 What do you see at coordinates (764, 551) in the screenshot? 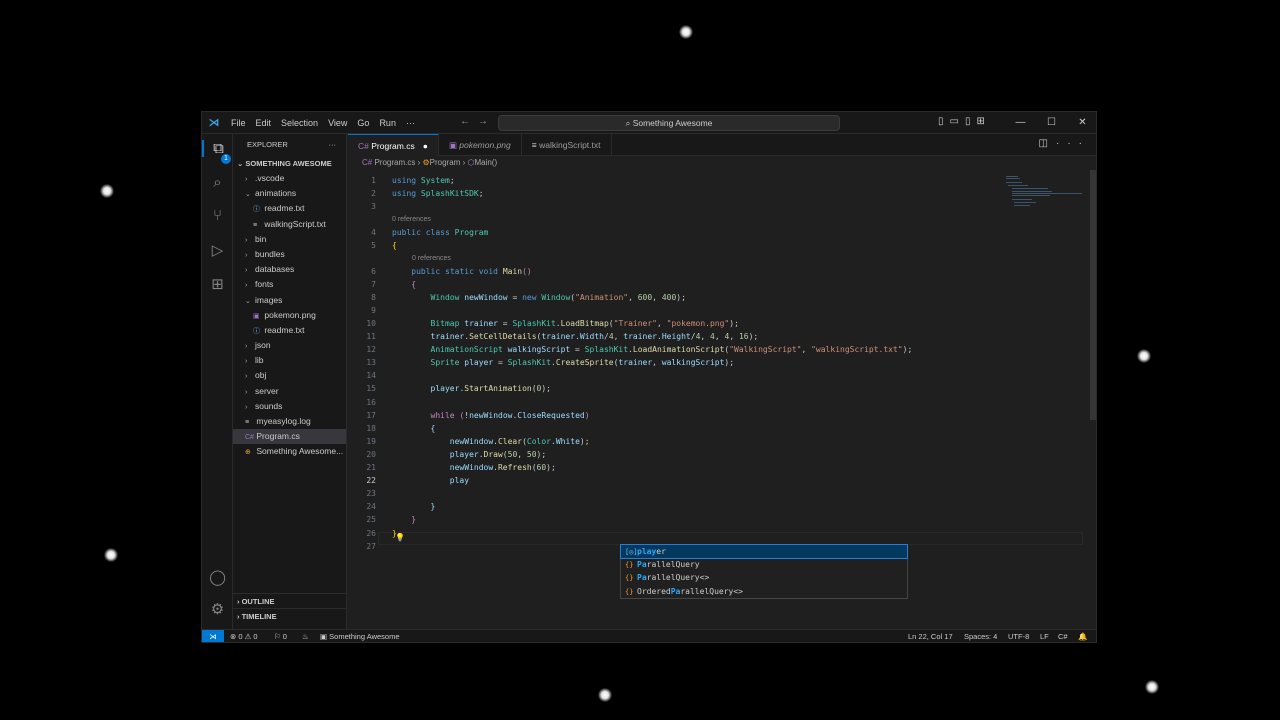
I see `suggestion-item: [◎]player` at bounding box center [764, 551].